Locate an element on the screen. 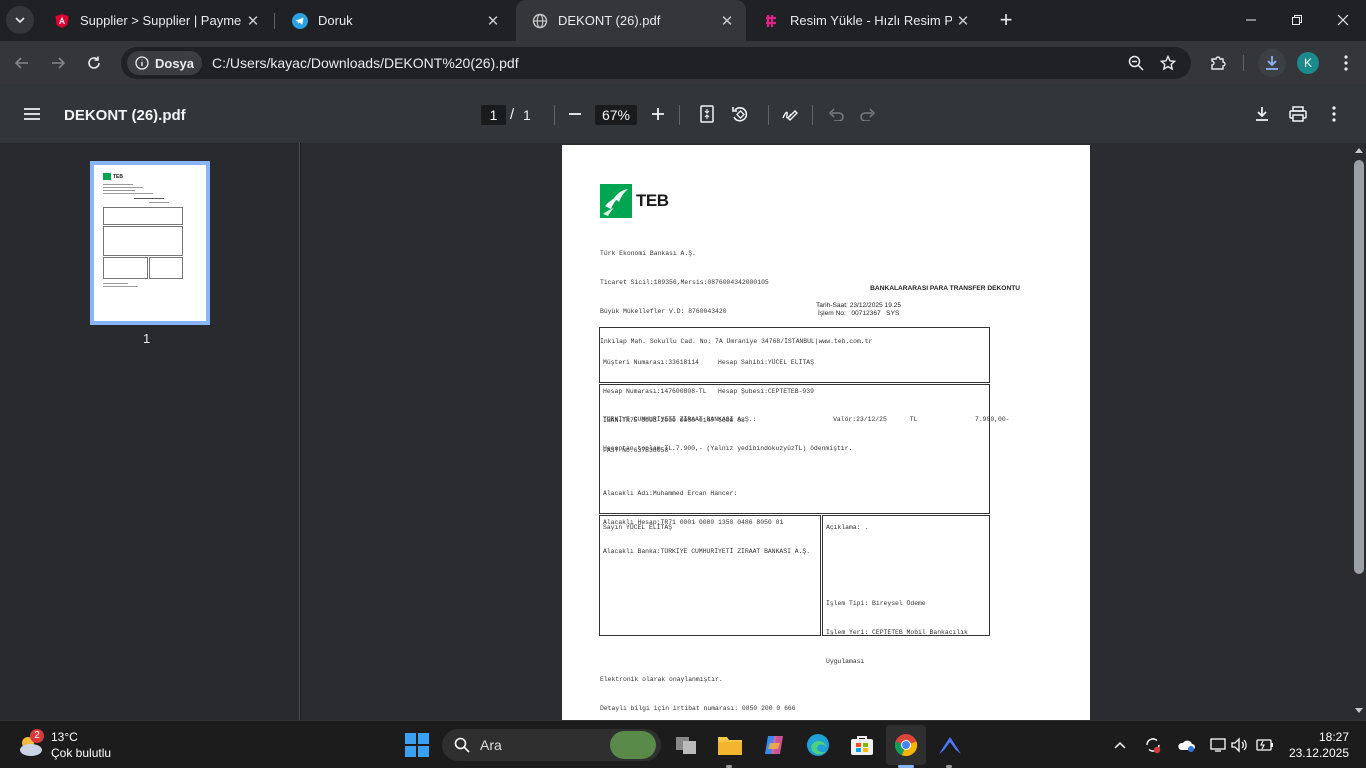 The image size is (1366, 768). page-total: 1 is located at coordinates (527, 115).